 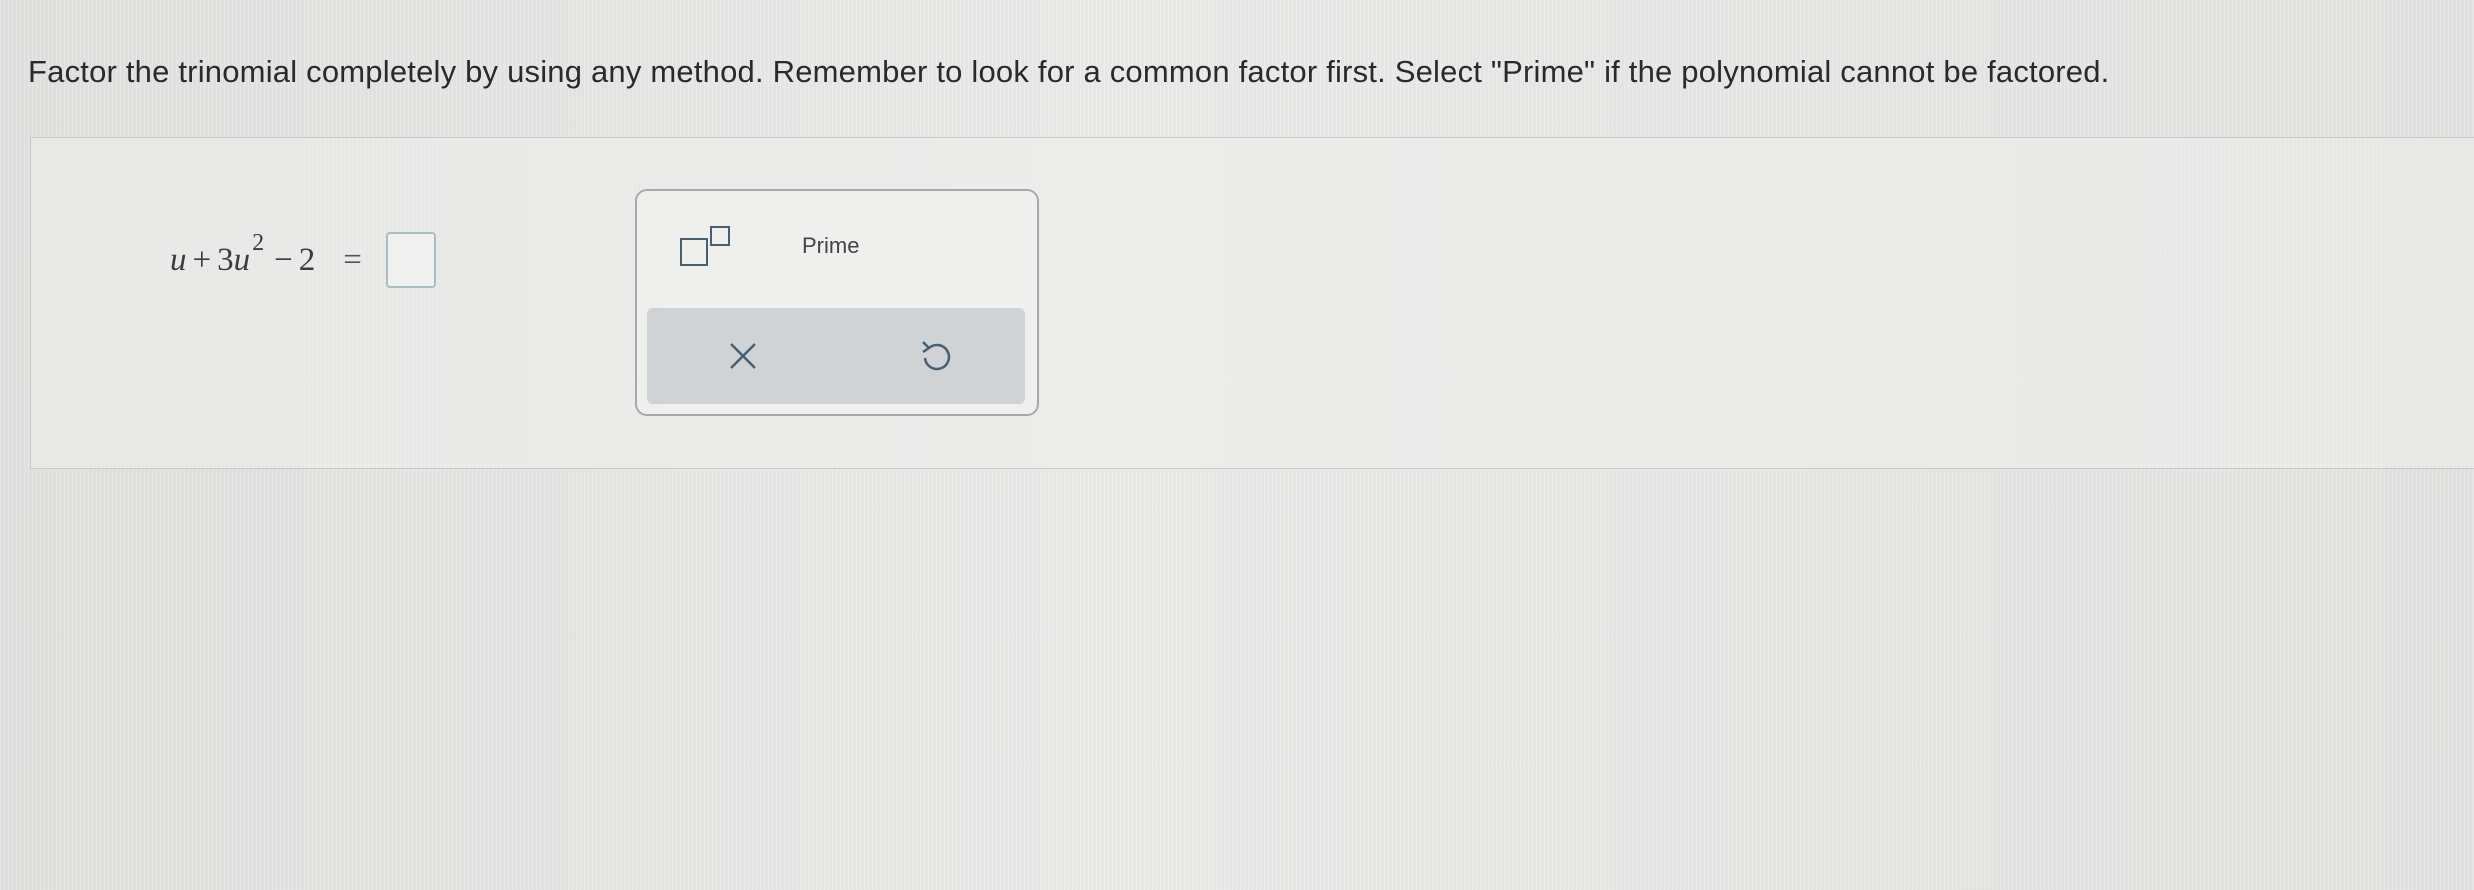 What do you see at coordinates (836, 356) in the screenshot?
I see `action-bar` at bounding box center [836, 356].